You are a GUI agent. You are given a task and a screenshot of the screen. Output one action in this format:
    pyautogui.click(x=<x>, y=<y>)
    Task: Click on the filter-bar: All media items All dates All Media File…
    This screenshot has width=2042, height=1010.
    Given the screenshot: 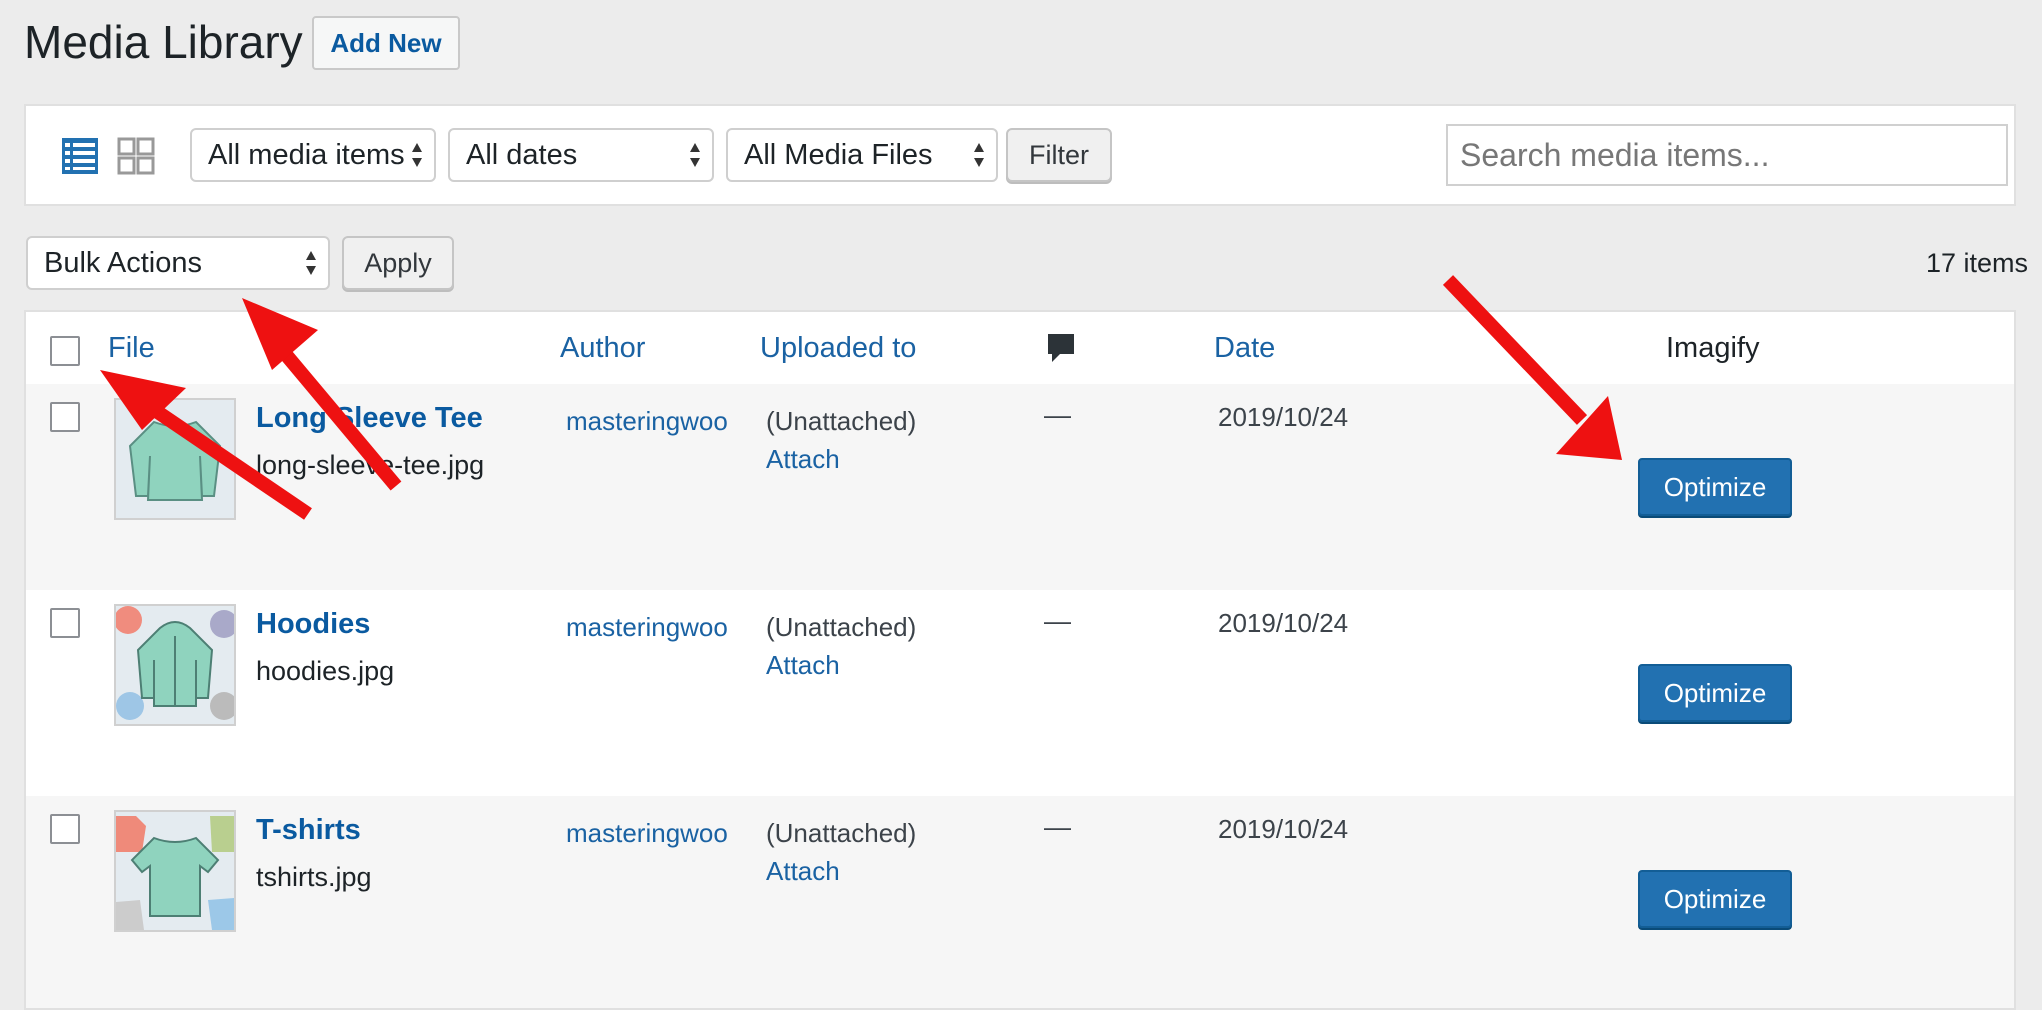 What is the action you would take?
    pyautogui.click(x=1020, y=155)
    